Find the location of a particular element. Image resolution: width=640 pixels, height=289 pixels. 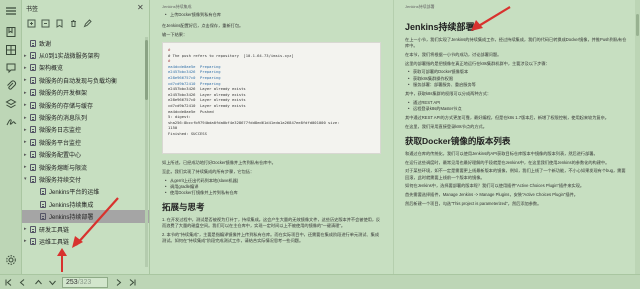

first-page-icon is located at coordinates (8, 282).